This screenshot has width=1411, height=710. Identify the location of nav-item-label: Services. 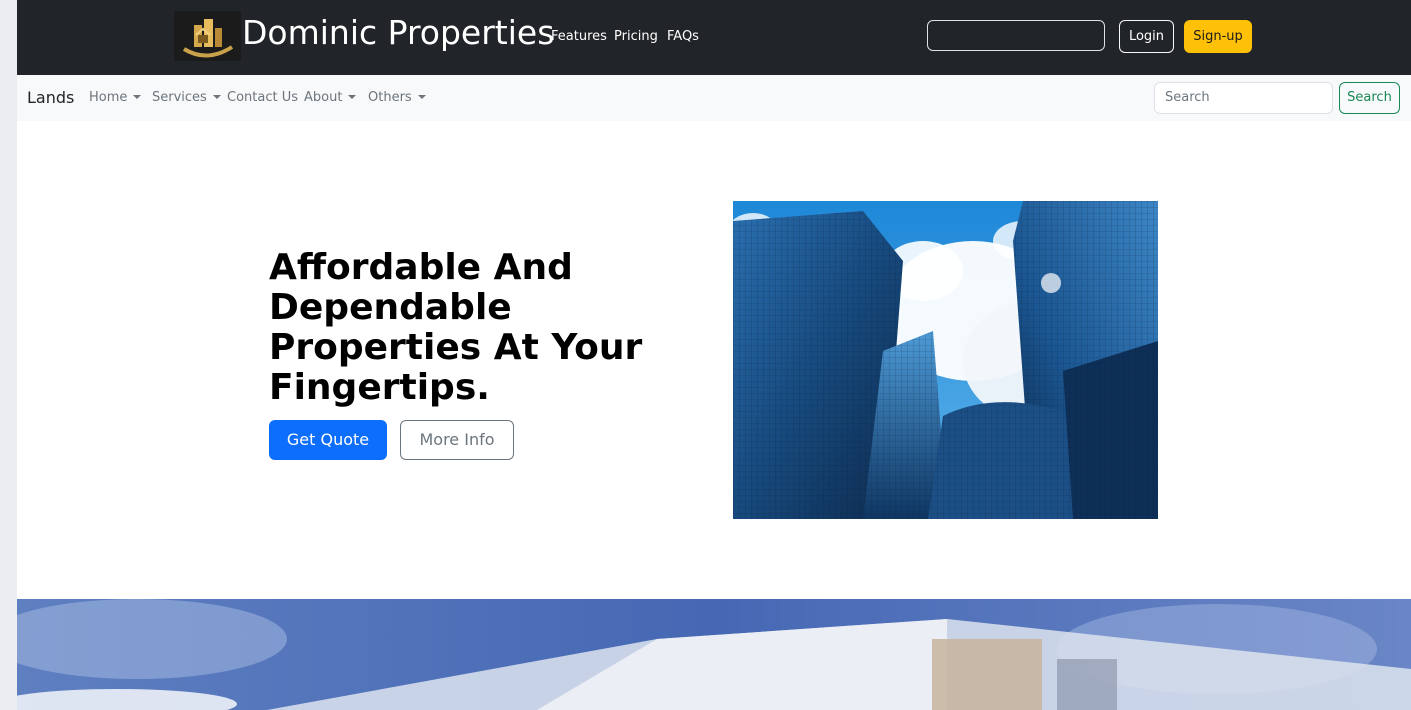
(179, 97).